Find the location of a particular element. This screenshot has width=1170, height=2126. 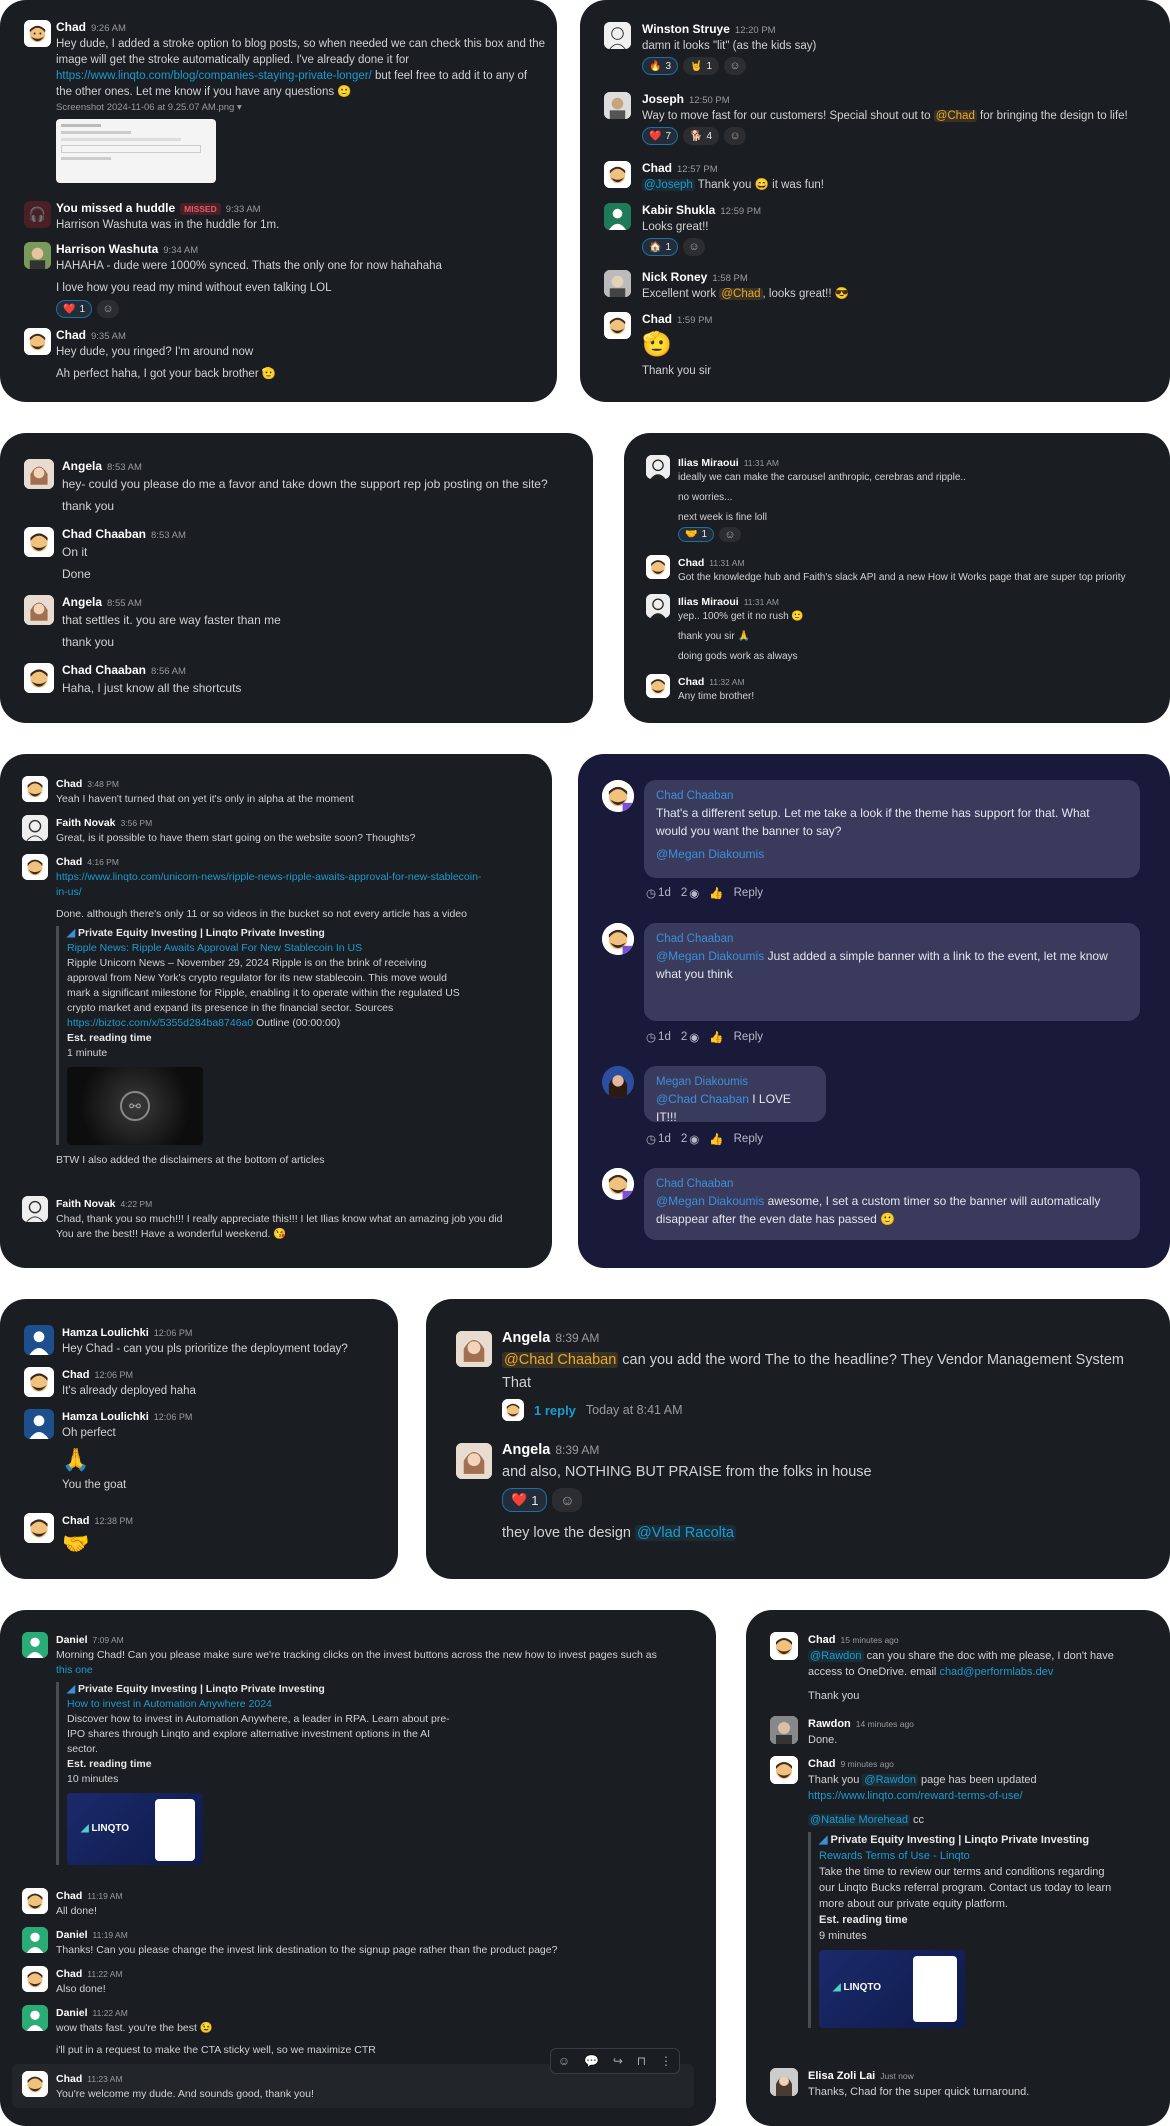

author-name: Kabir Shukla is located at coordinates (678, 210).